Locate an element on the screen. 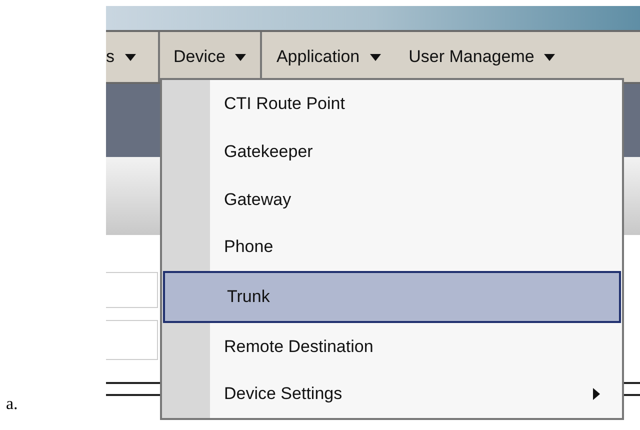  menu-item: CTI Route Point is located at coordinates (392, 104).